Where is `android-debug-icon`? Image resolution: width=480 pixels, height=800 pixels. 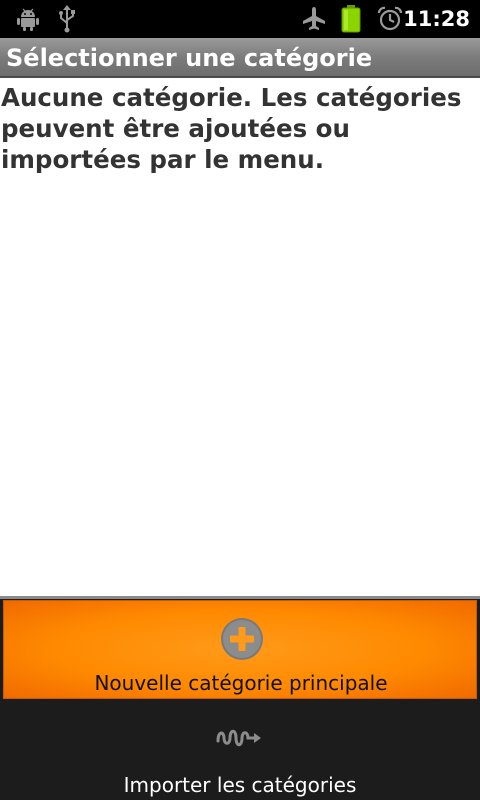 android-debug-icon is located at coordinates (28, 19).